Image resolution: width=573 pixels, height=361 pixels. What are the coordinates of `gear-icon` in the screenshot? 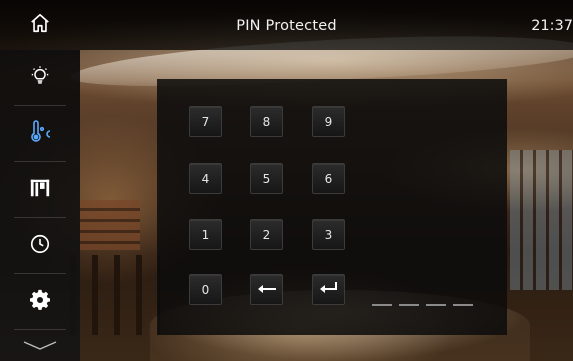 It's located at (40, 302).